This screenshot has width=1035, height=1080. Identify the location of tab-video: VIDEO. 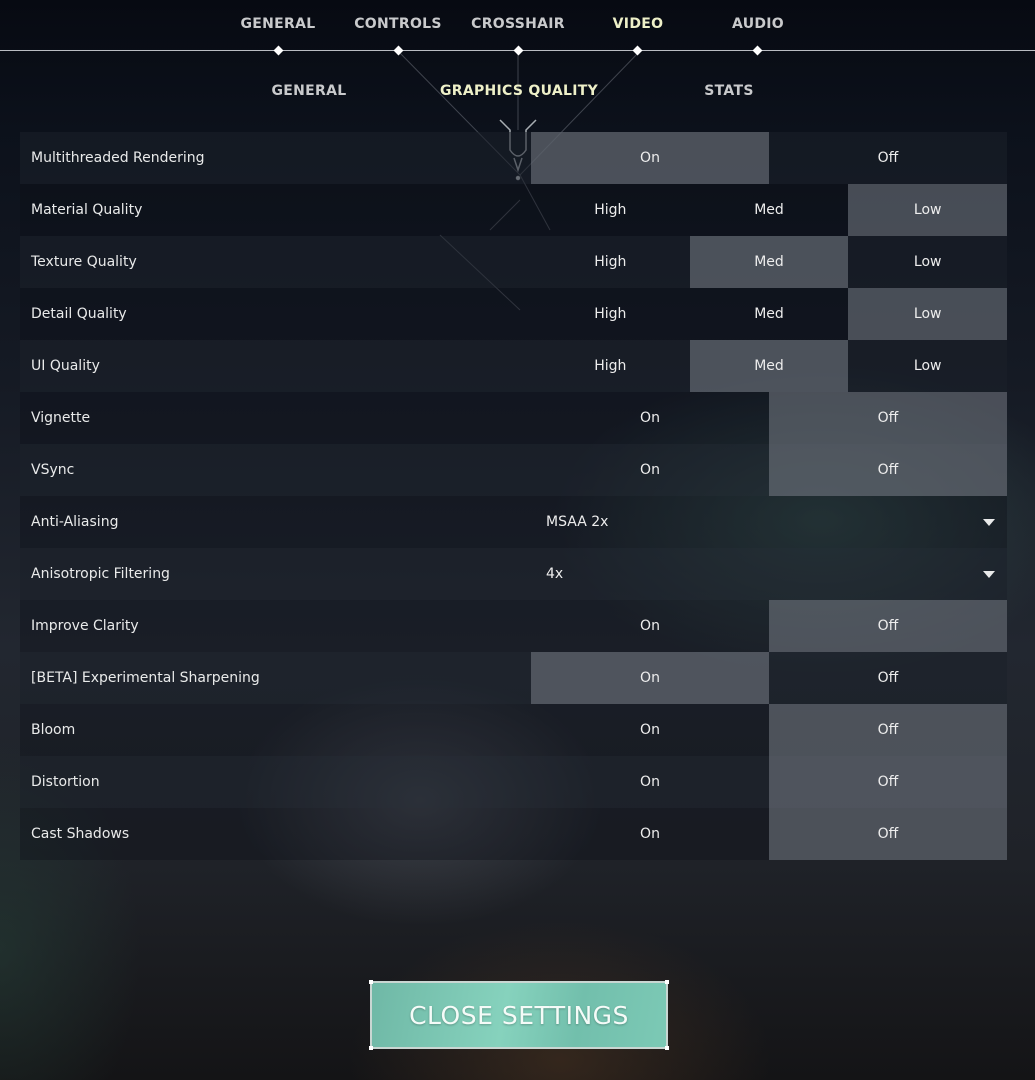
(638, 24).